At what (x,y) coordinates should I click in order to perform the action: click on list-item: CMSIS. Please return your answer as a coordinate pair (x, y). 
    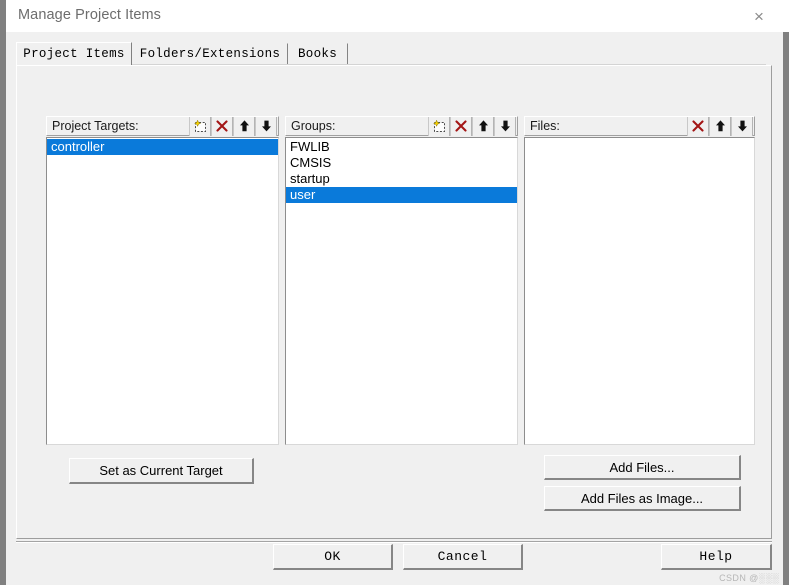
    Looking at the image, I should click on (401, 163).